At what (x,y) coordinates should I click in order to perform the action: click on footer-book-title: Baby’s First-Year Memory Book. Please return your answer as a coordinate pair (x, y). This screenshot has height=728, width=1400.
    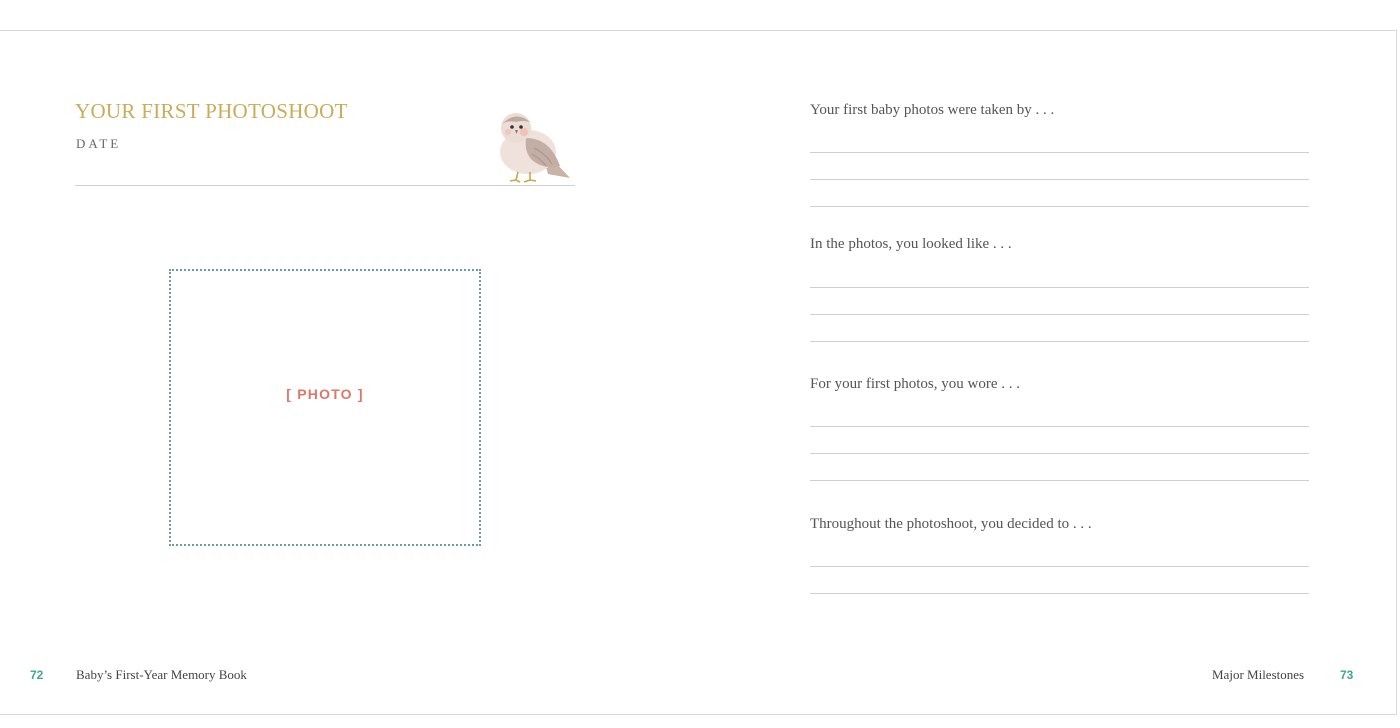
    Looking at the image, I should click on (161, 674).